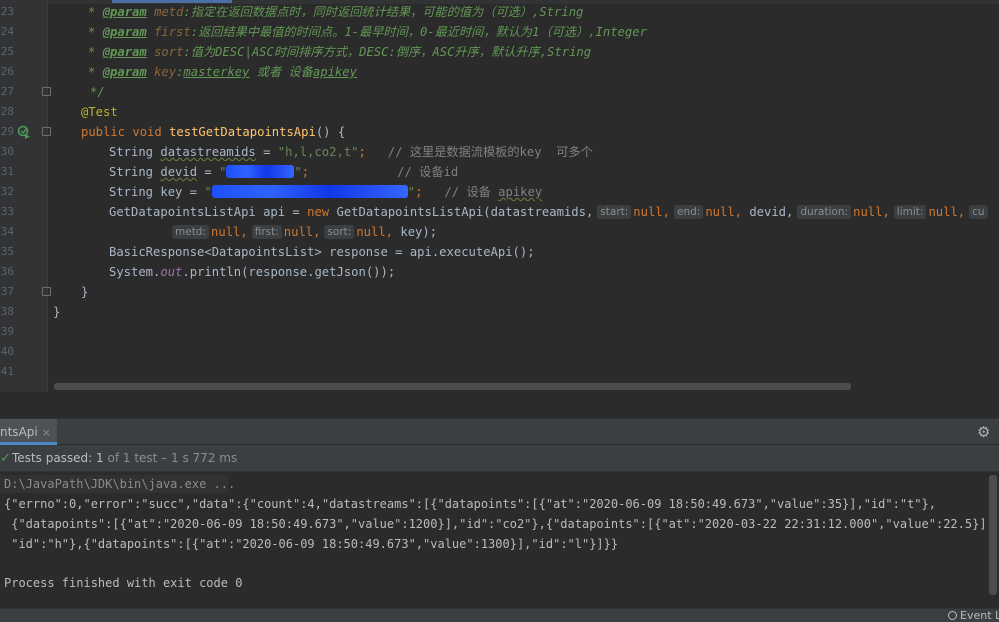 The width and height of the screenshot is (999, 622). What do you see at coordinates (165, 72) in the screenshot?
I see `javadoc-param: key` at bounding box center [165, 72].